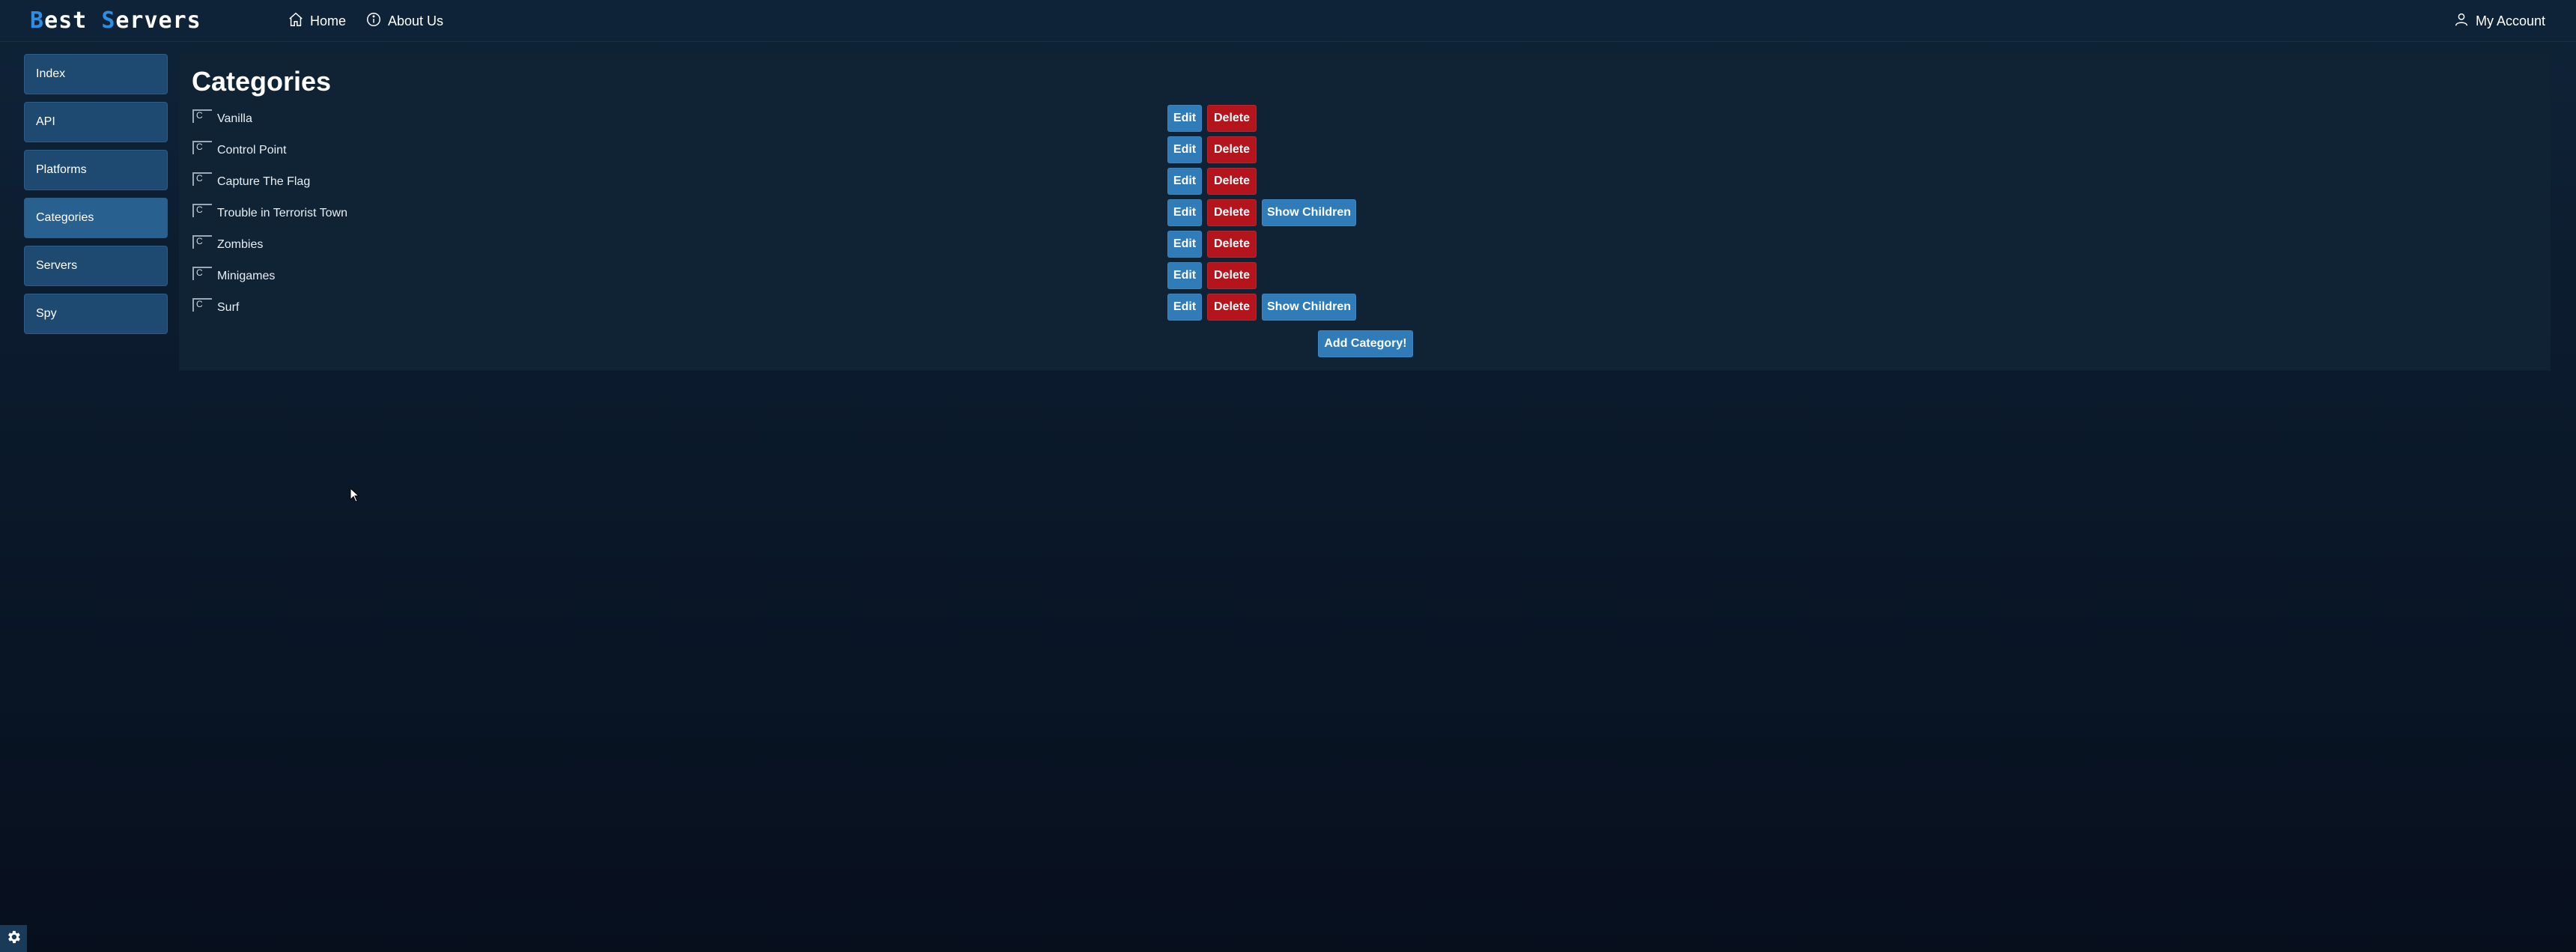 Image resolution: width=2576 pixels, height=952 pixels. I want to click on sidebar-item-label: Platforms, so click(61, 169).